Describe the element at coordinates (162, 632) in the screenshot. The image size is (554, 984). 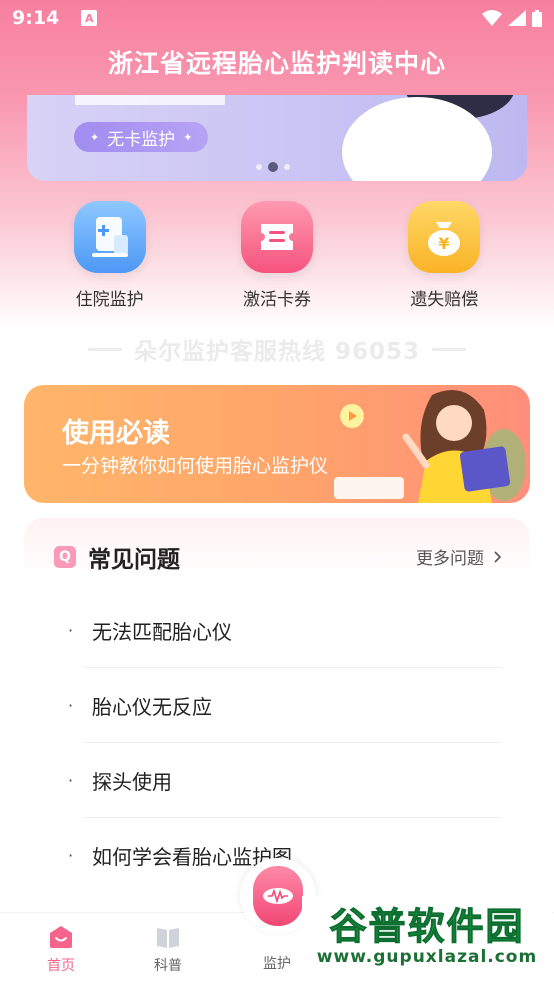
I see `faq-item-text: 无法匹配胎心仪` at that location.